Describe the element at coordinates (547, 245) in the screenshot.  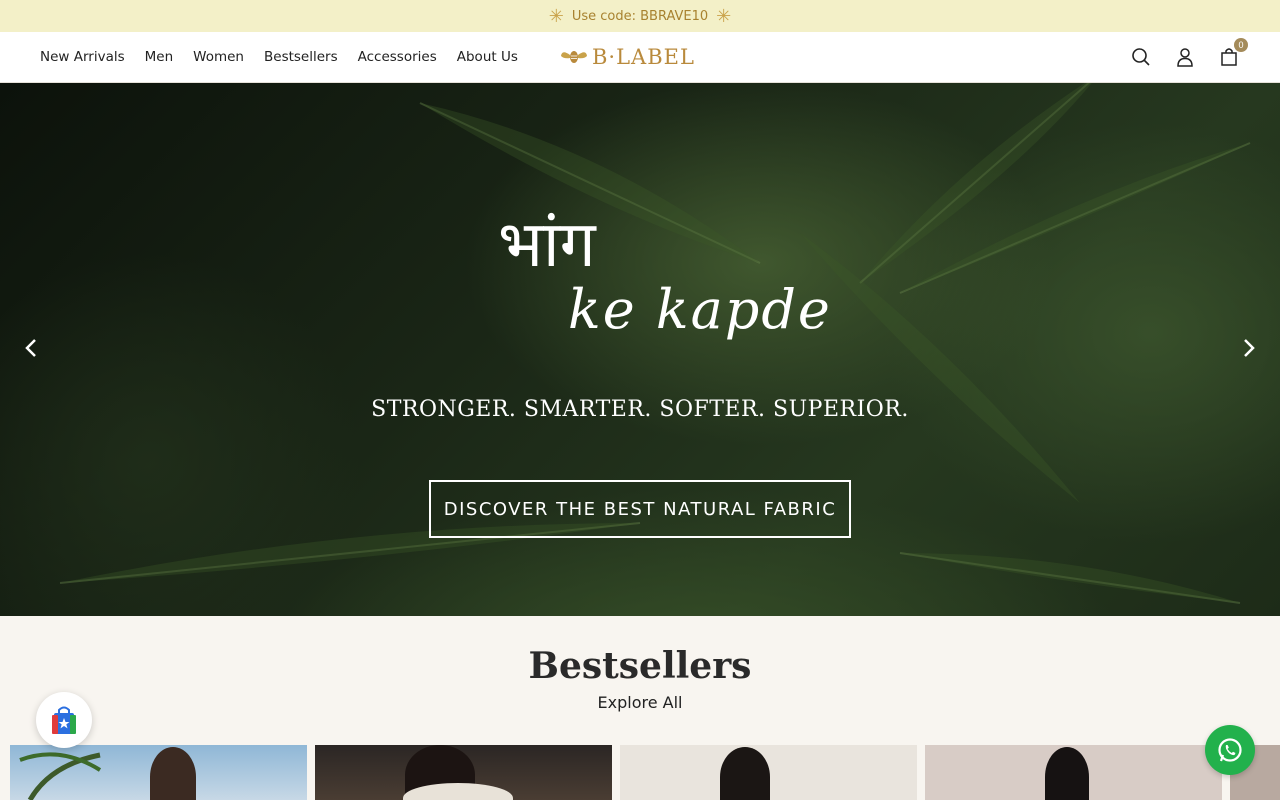
I see `hero-hindi-title: भांग` at that location.